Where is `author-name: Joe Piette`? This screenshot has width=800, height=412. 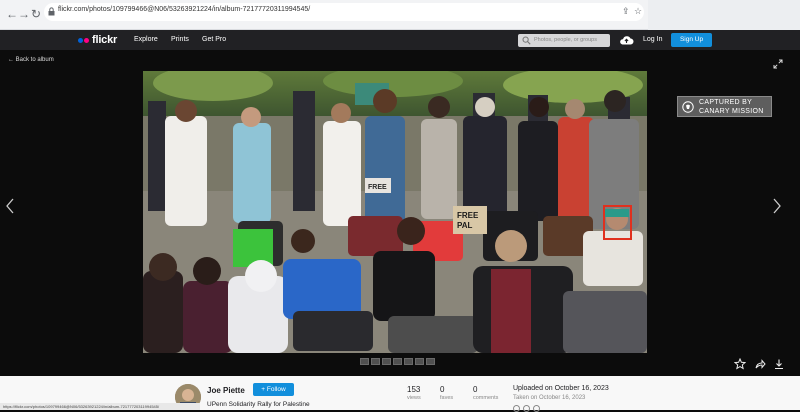 author-name: Joe Piette is located at coordinates (226, 390).